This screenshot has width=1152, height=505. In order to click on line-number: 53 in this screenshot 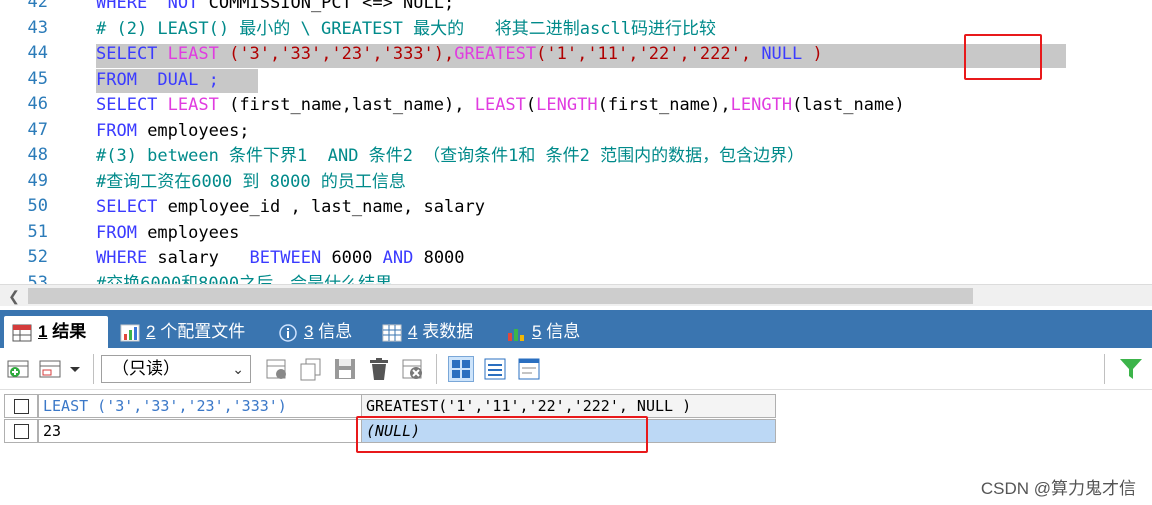, I will do `click(37, 278)`.